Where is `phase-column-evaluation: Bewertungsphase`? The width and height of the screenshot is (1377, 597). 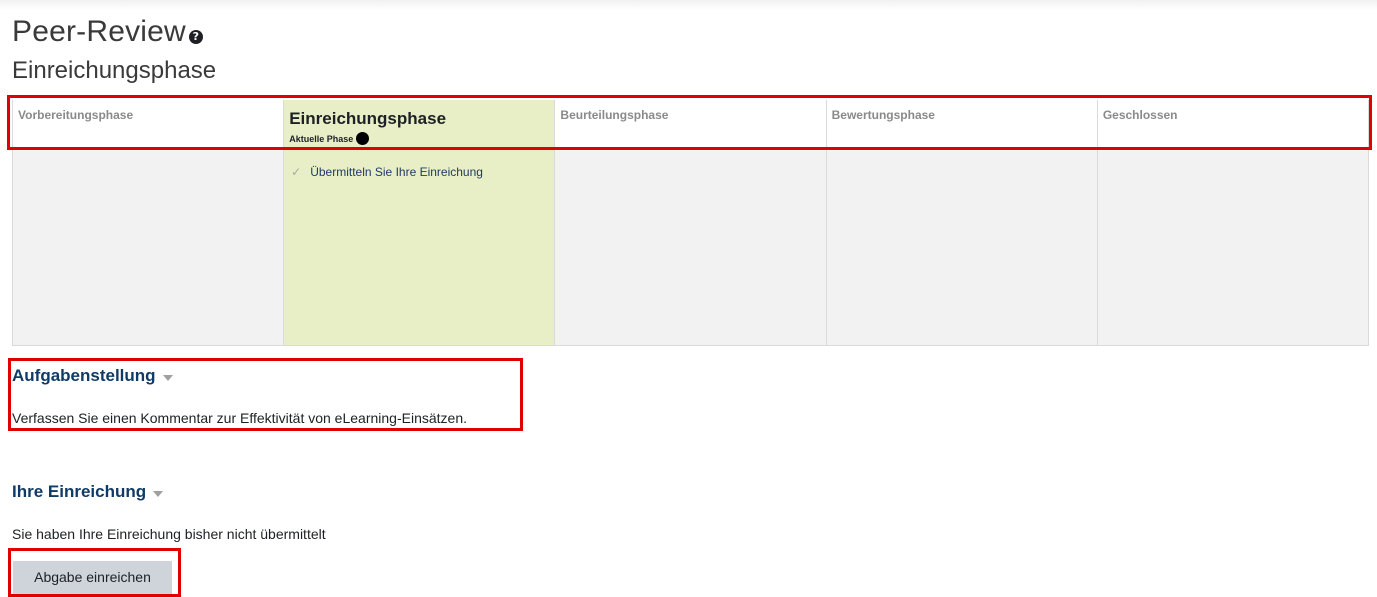 phase-column-evaluation: Bewertungsphase is located at coordinates (962, 222).